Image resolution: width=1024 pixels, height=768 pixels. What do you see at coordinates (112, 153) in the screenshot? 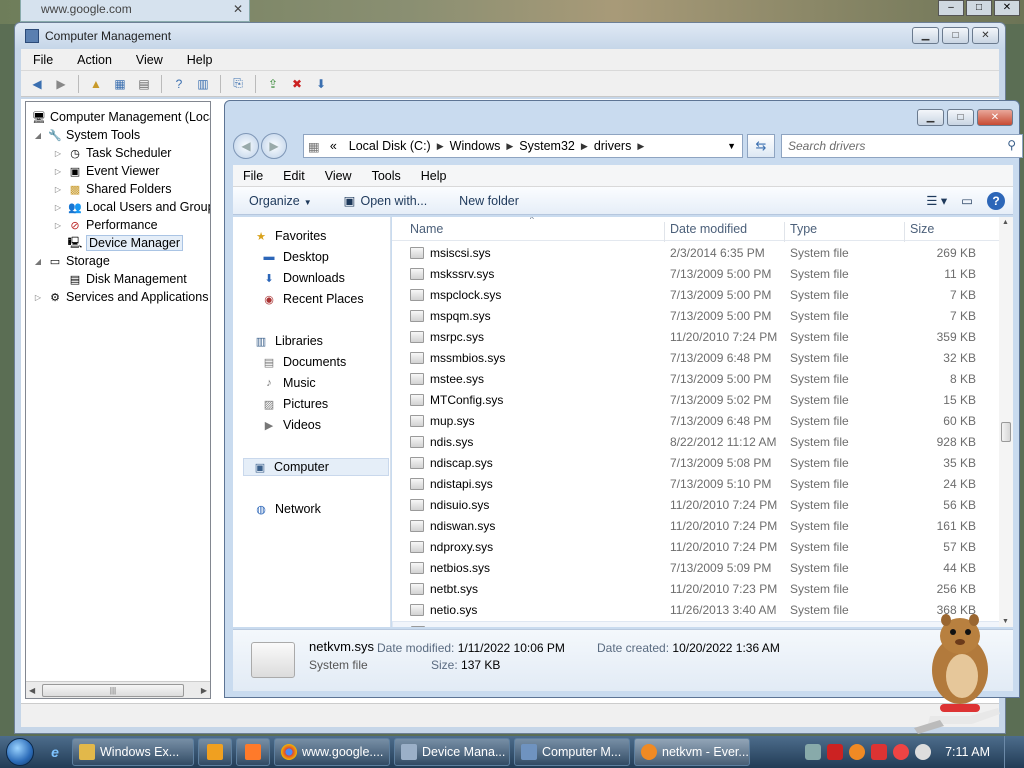
I see `tree-item-task-scheduler: ▷ ◷ Task Scheduler` at bounding box center [112, 153].